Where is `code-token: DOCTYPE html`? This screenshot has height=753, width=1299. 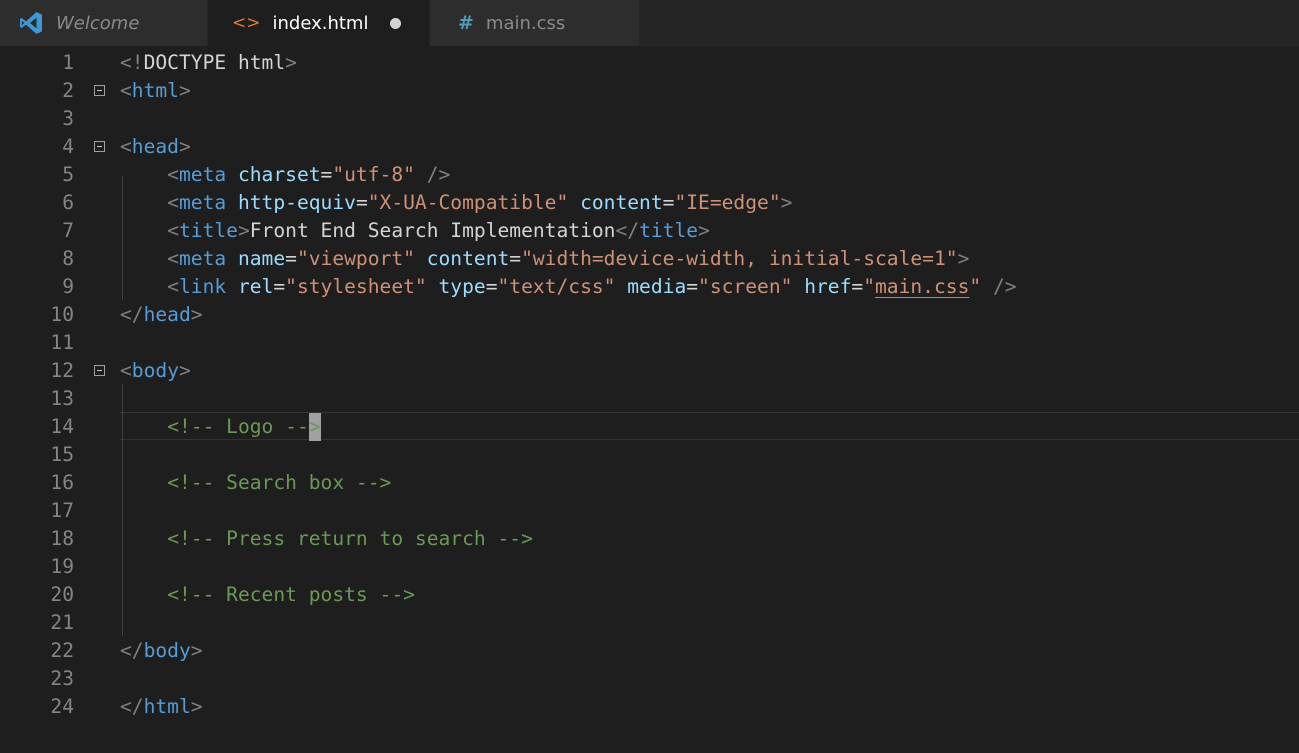
code-token: DOCTYPE html is located at coordinates (214, 62).